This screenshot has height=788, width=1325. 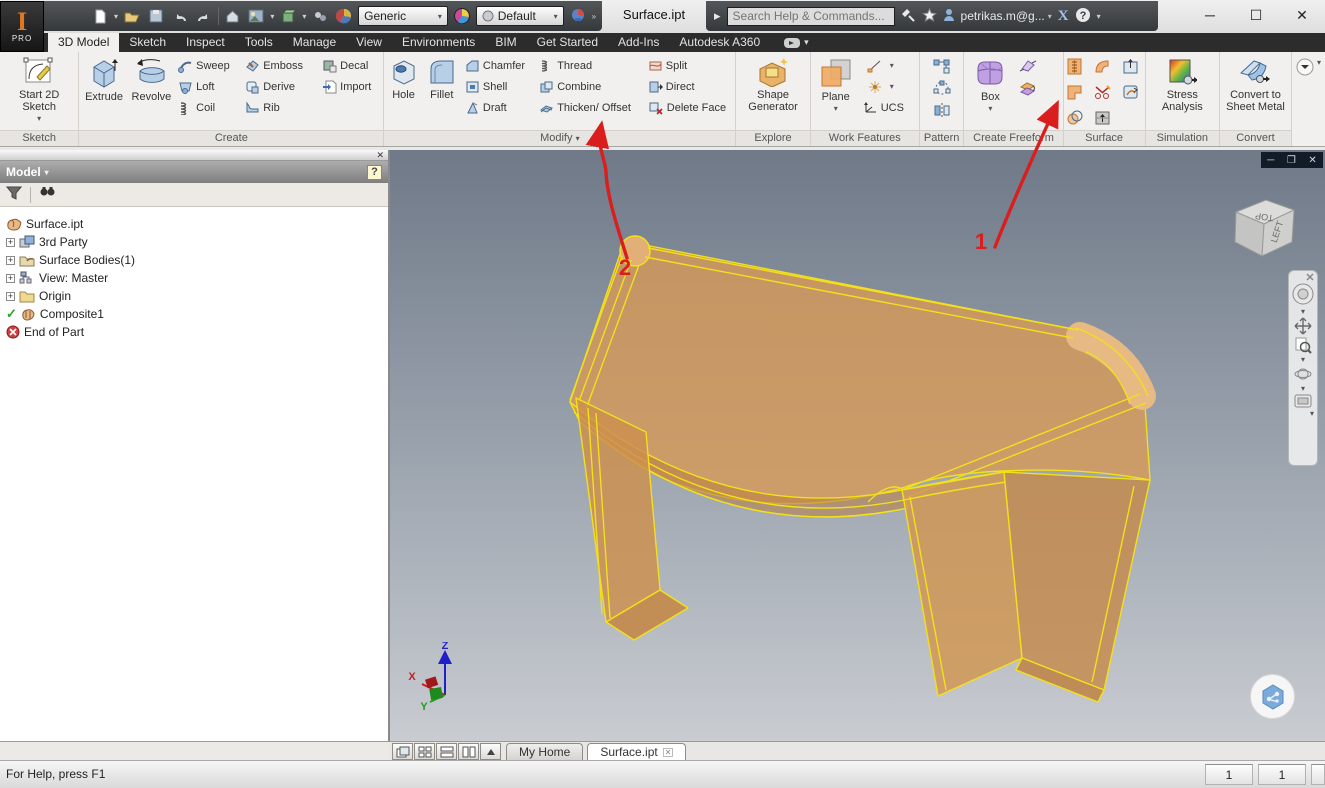 What do you see at coordinates (208, 107) in the screenshot?
I see `coil-button: Coil` at bounding box center [208, 107].